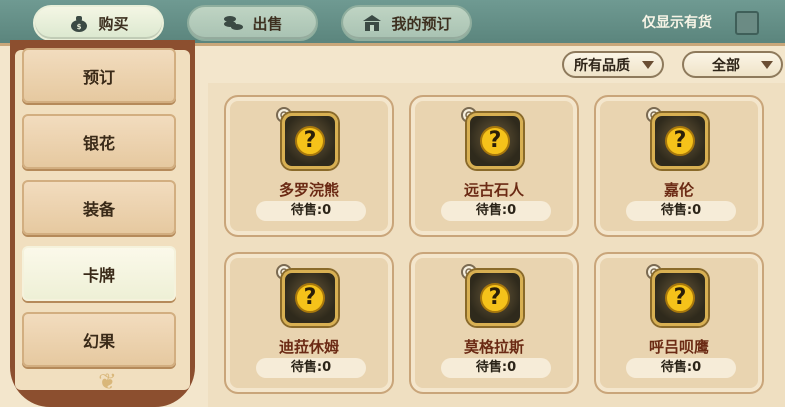 This screenshot has width=785, height=407. I want to click on sidebar-item-label: 卡牌, so click(98, 275).